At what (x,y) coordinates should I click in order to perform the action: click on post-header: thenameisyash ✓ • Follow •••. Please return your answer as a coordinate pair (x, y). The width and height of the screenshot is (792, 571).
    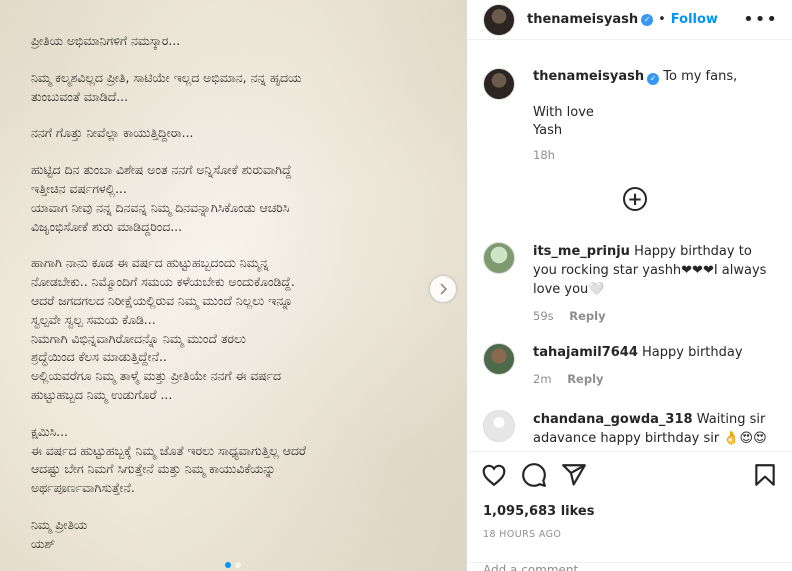
    Looking at the image, I should click on (629, 20).